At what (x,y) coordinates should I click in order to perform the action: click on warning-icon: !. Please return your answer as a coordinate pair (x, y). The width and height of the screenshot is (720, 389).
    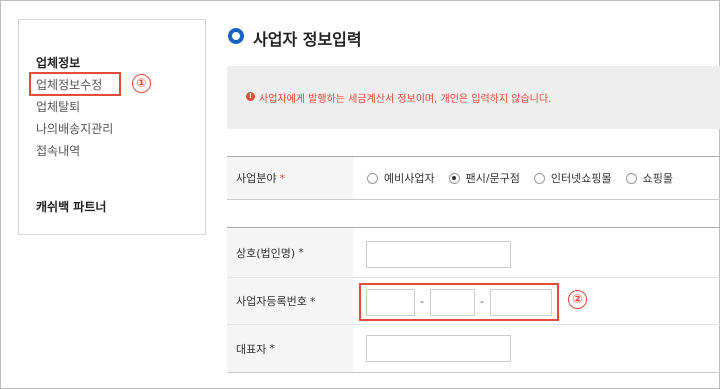
    Looking at the image, I should click on (250, 96).